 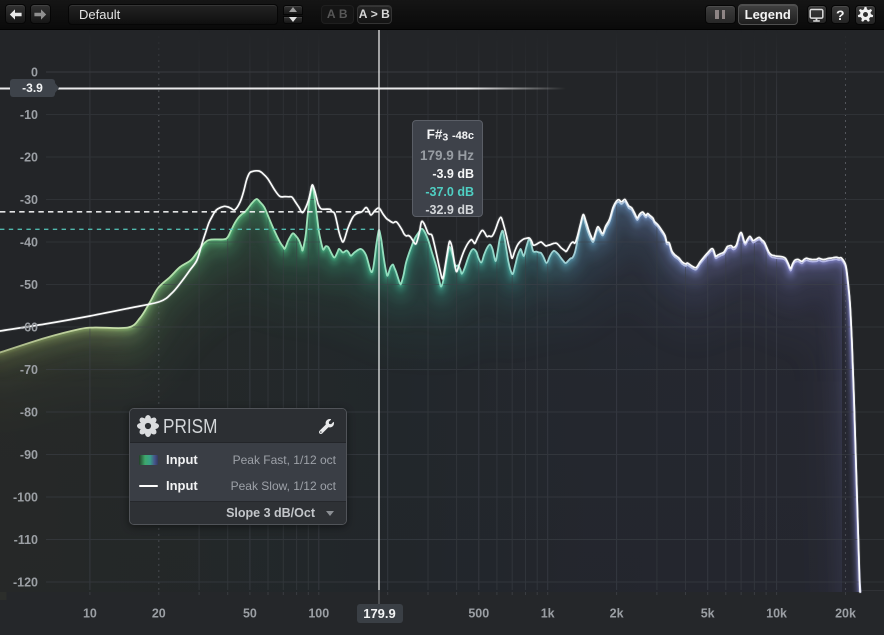 What do you see at coordinates (845, 614) in the screenshot?
I see `svg-text: 20k` at bounding box center [845, 614].